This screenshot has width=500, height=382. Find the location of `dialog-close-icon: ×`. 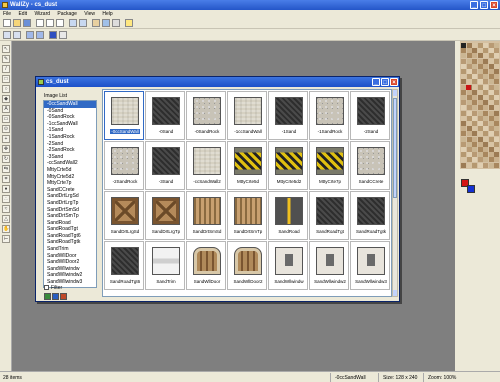

dialog-close-icon: × is located at coordinates (394, 82).